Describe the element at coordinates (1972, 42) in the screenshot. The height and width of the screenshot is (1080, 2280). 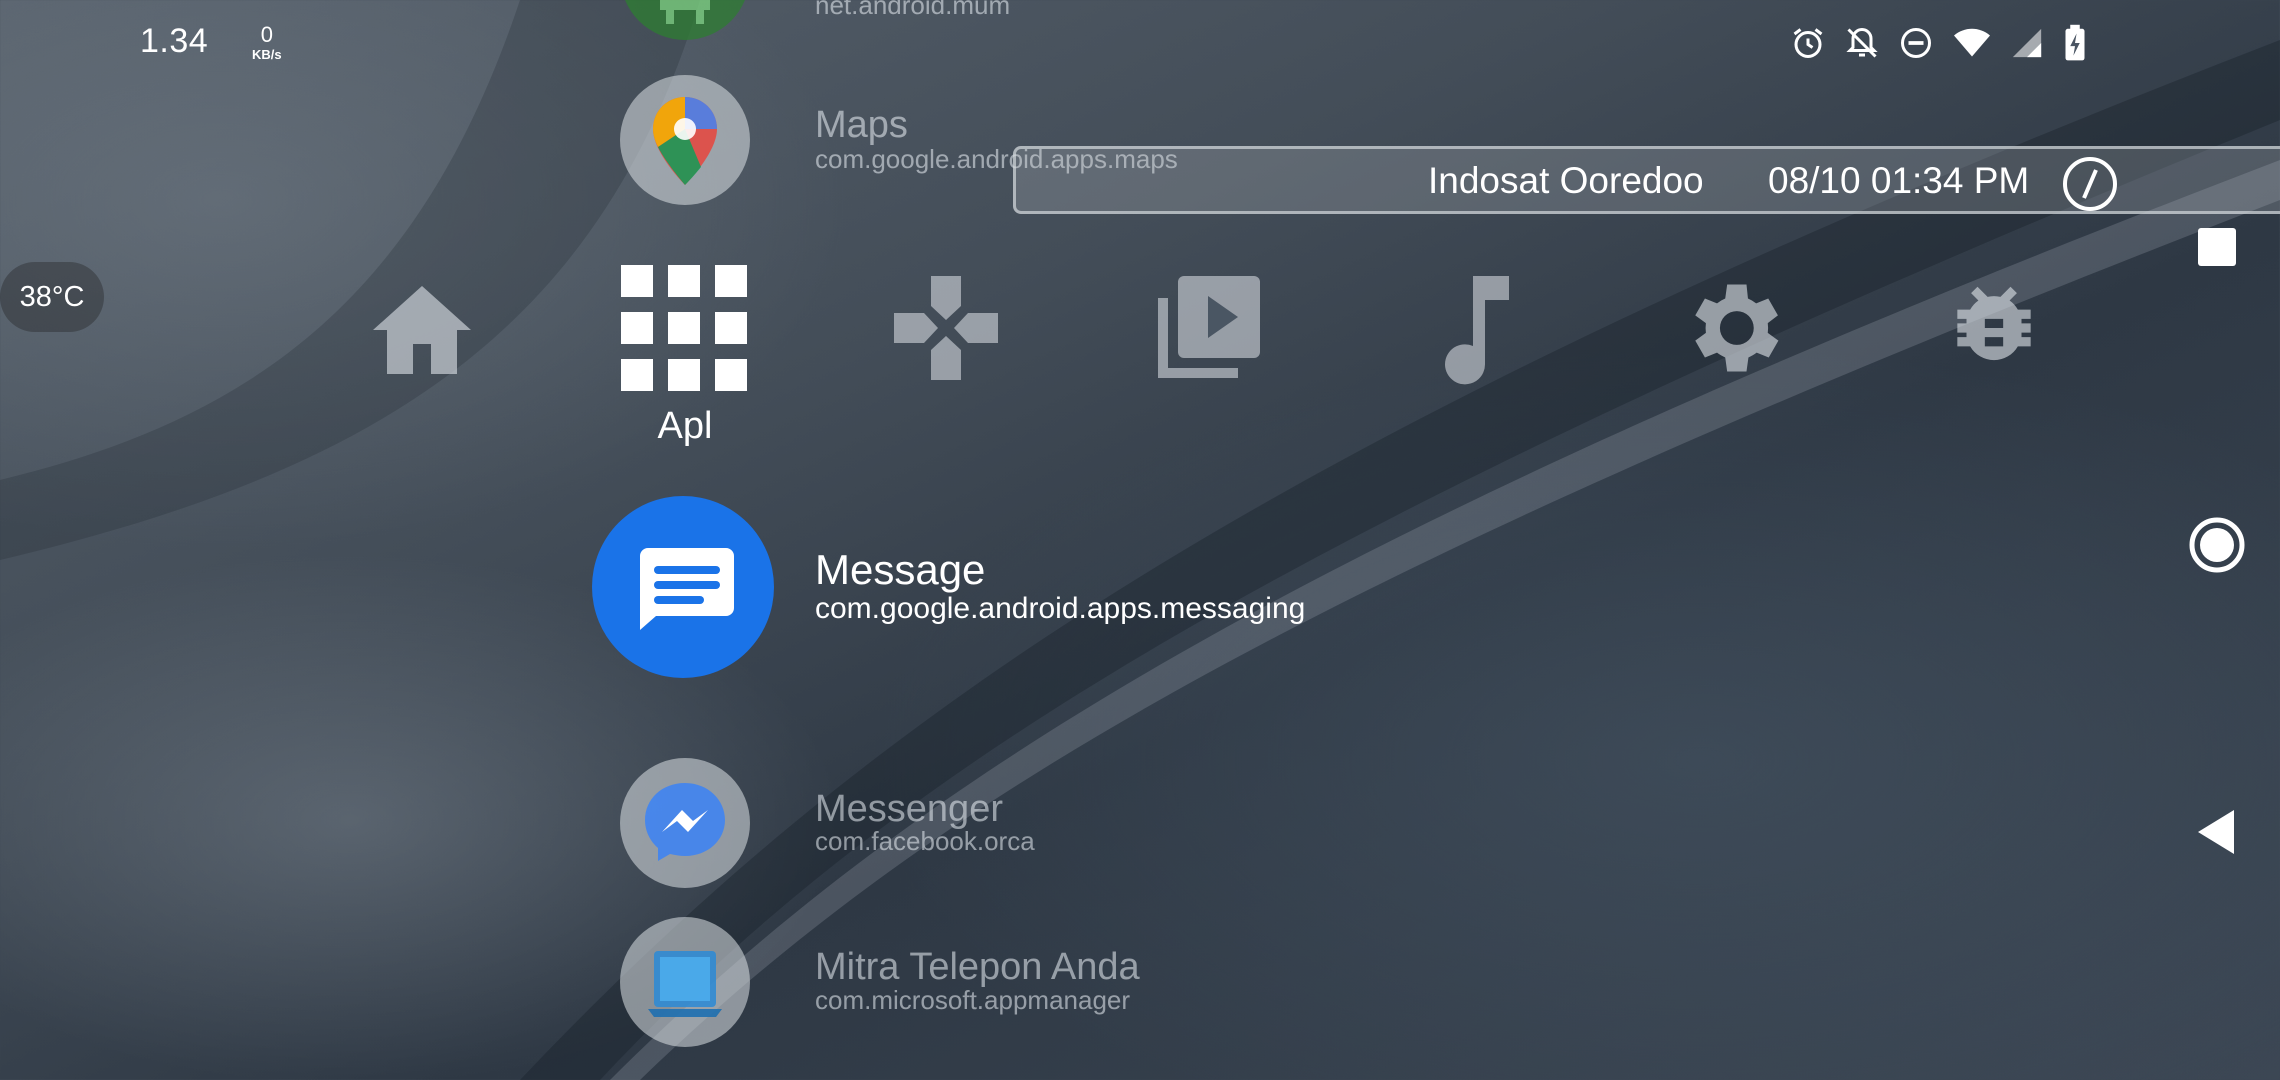
I see `wifi-icon` at that location.